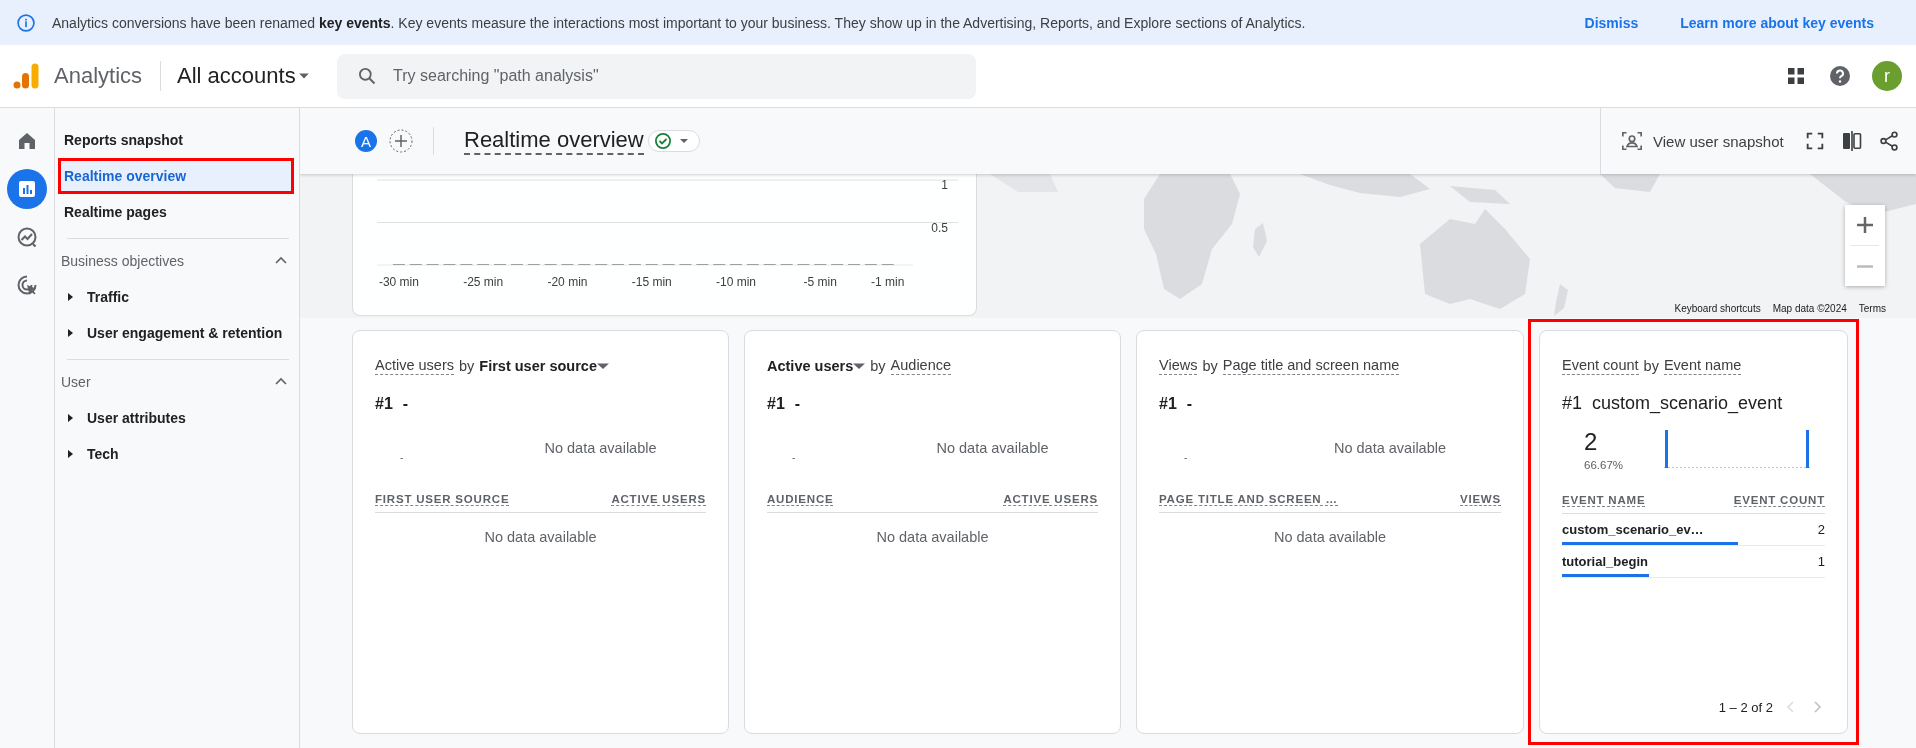  What do you see at coordinates (1872, 308) in the screenshot?
I see `map-attribution: Terms` at bounding box center [1872, 308].